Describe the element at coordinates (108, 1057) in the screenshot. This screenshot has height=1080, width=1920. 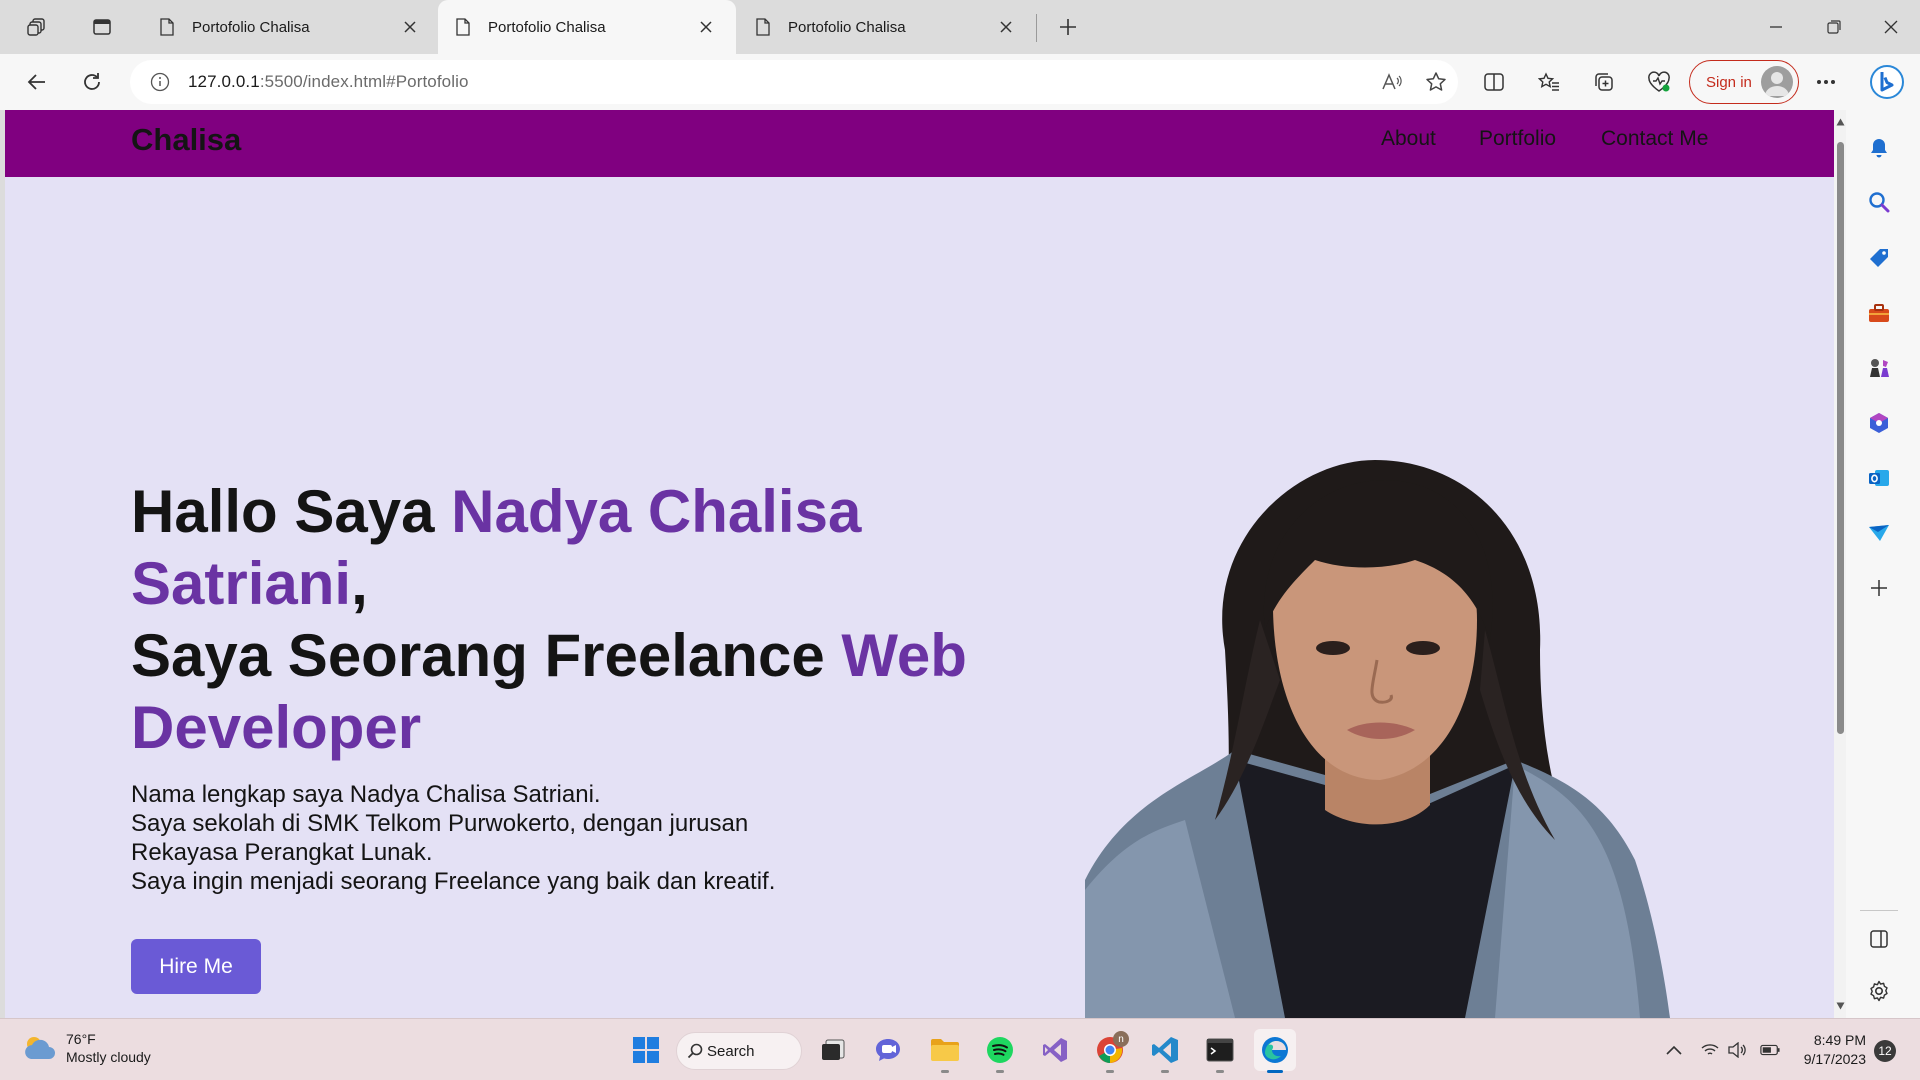
I see `weather-condition: Mostly cloudy` at that location.